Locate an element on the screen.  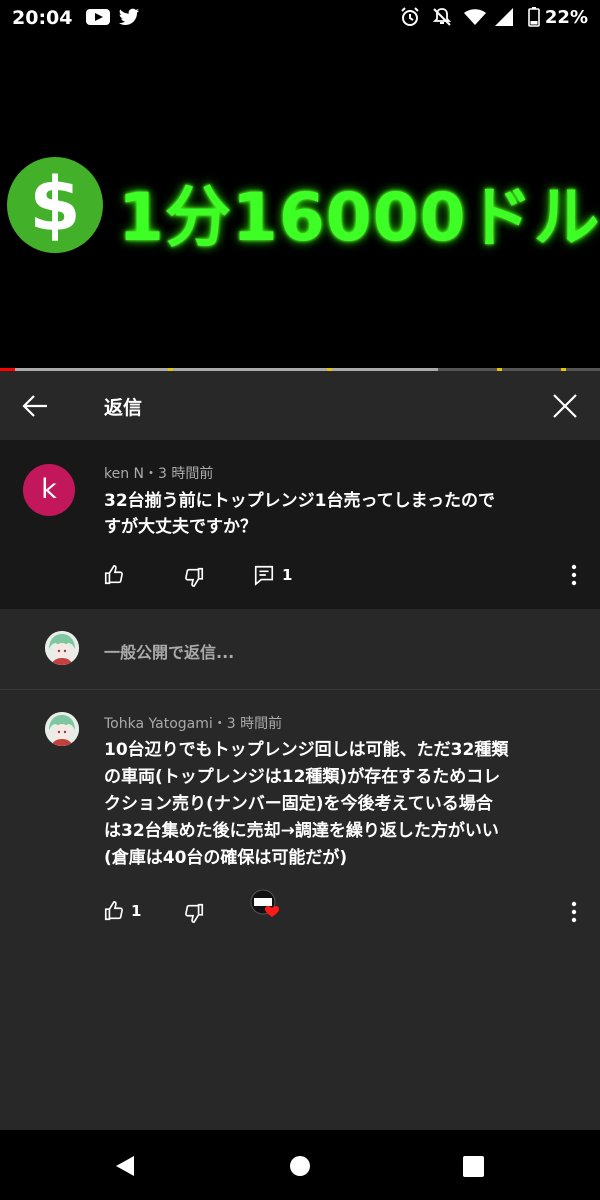
comment-text-line: は32台集めた後に売却→調達を繰り返した方がいい is located at coordinates (301, 831).